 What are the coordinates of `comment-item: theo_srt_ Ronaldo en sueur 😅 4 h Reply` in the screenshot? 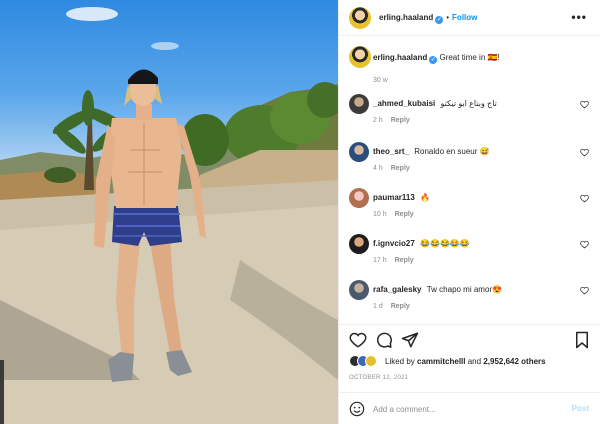 It's located at (471, 163).